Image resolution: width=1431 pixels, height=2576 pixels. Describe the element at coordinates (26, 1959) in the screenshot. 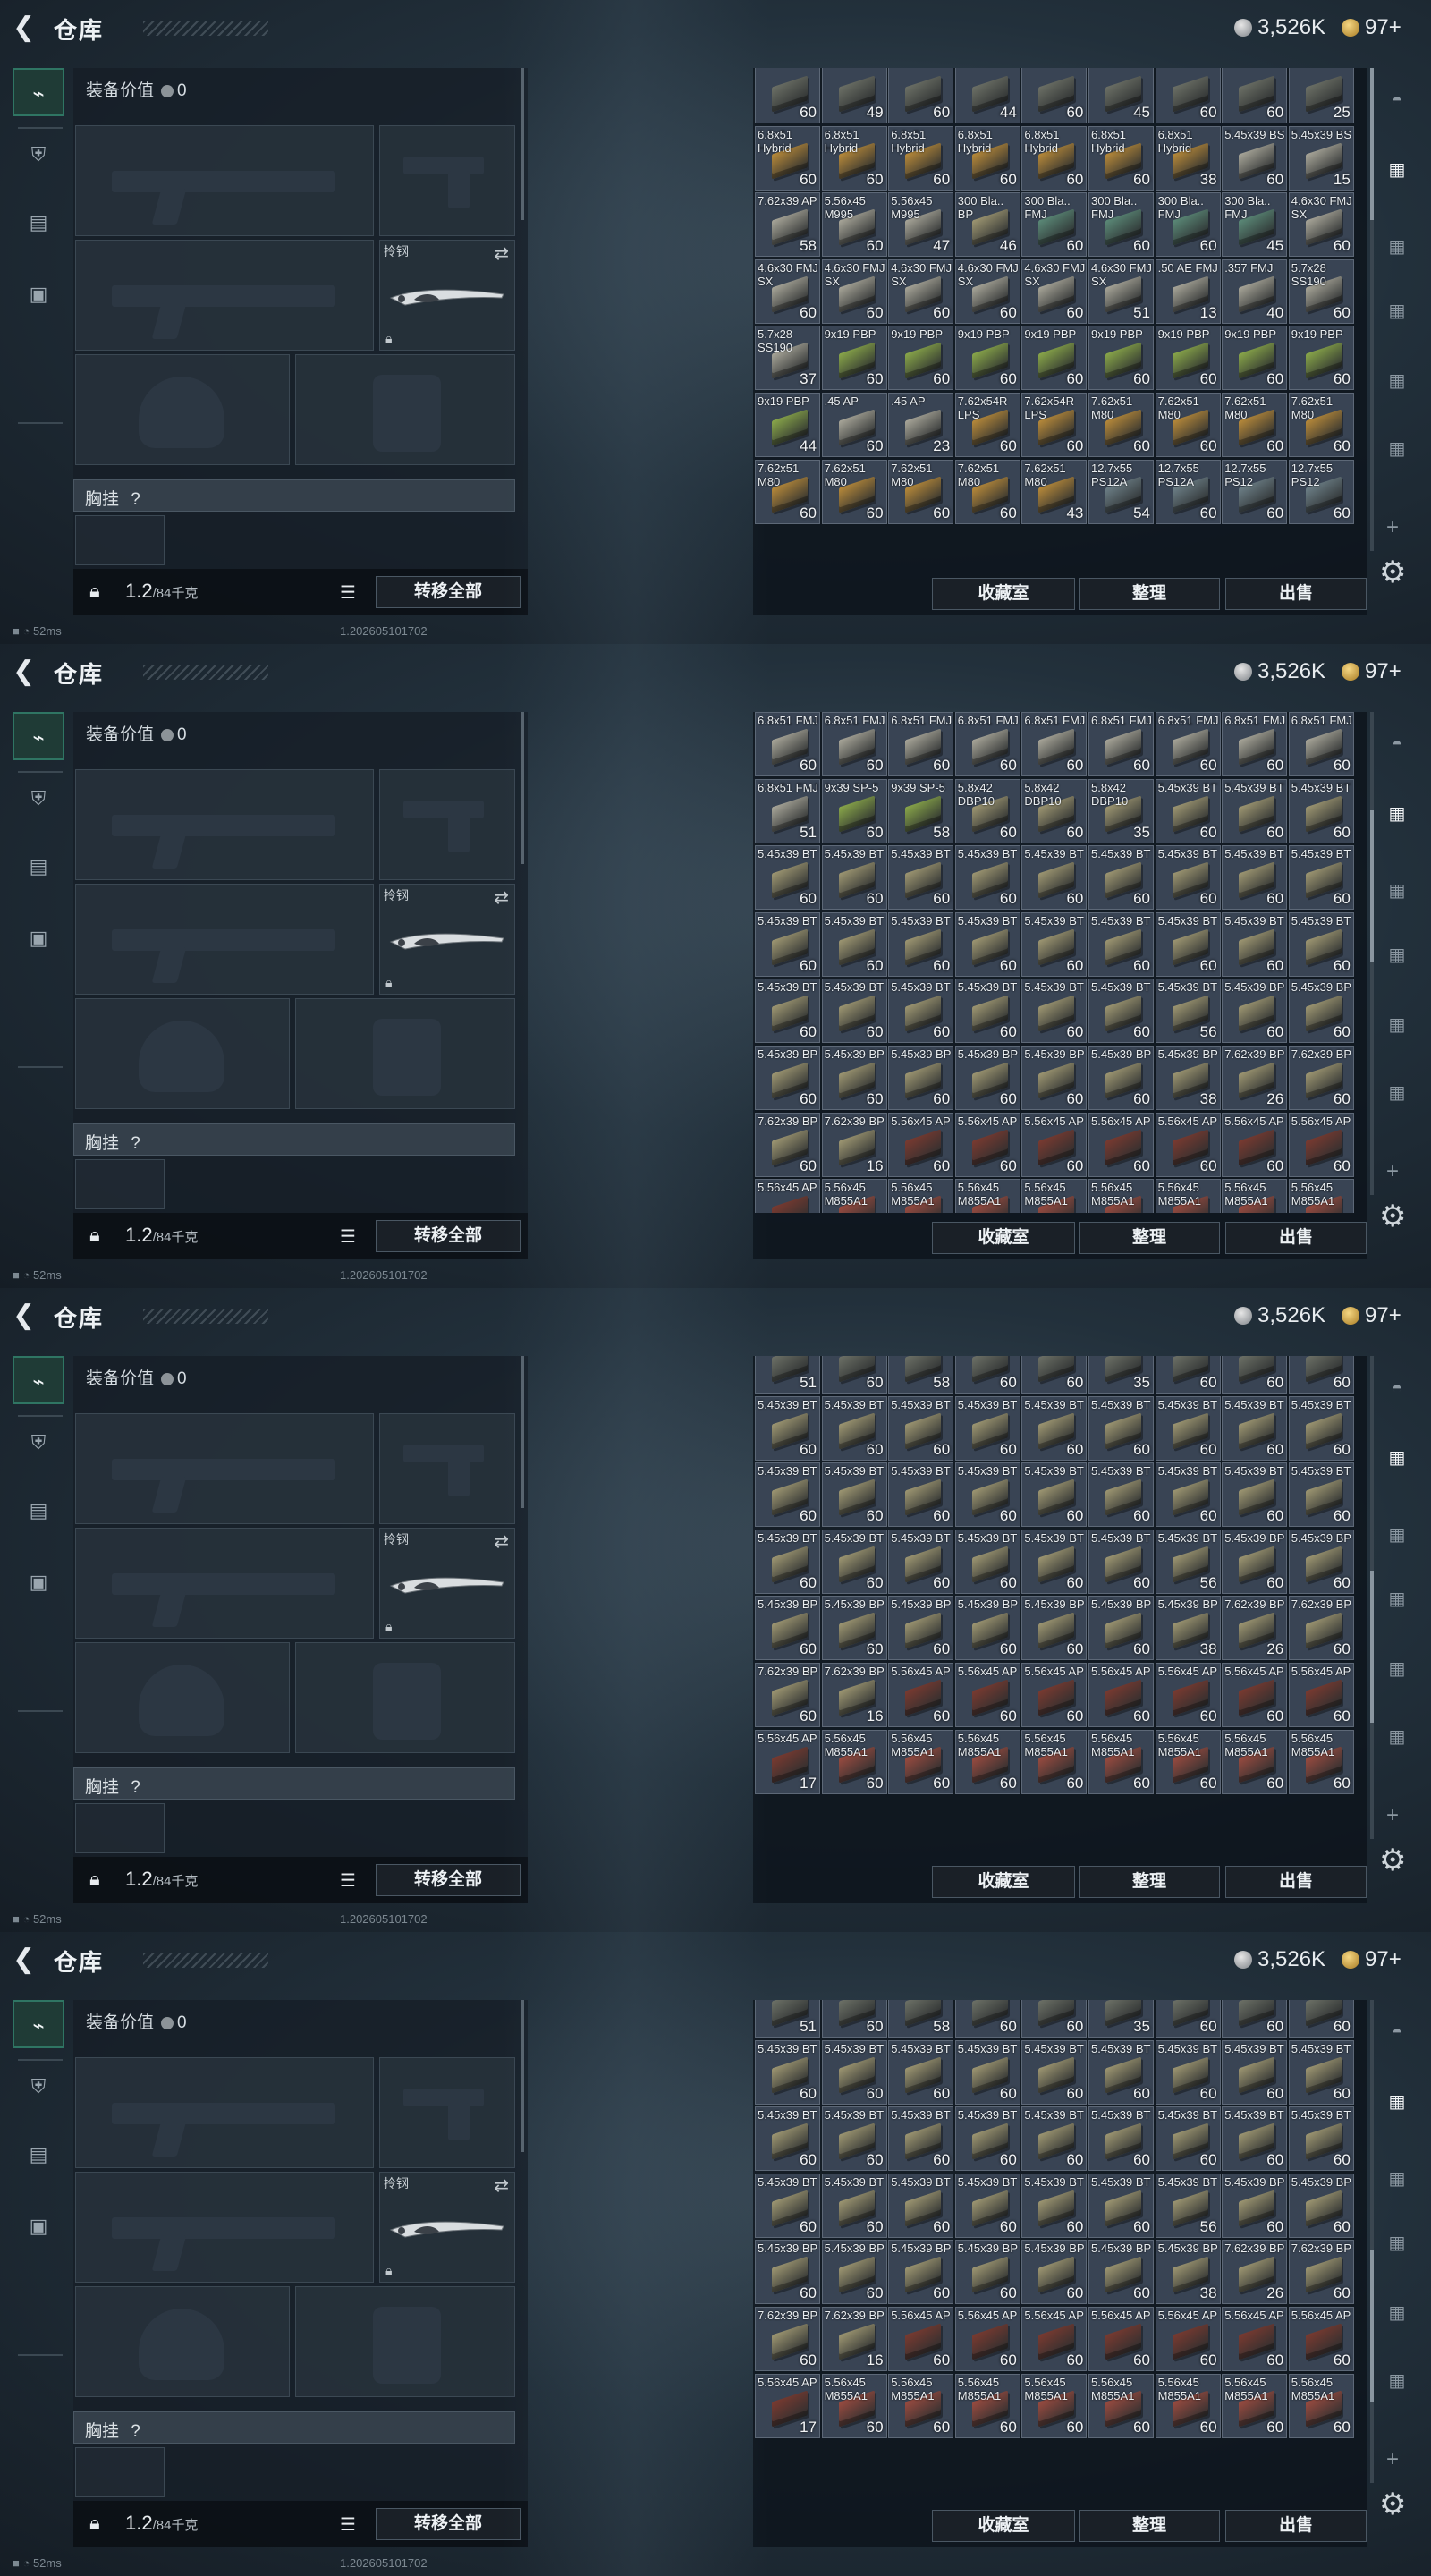

I see `back-arrow-icon: ❮` at that location.